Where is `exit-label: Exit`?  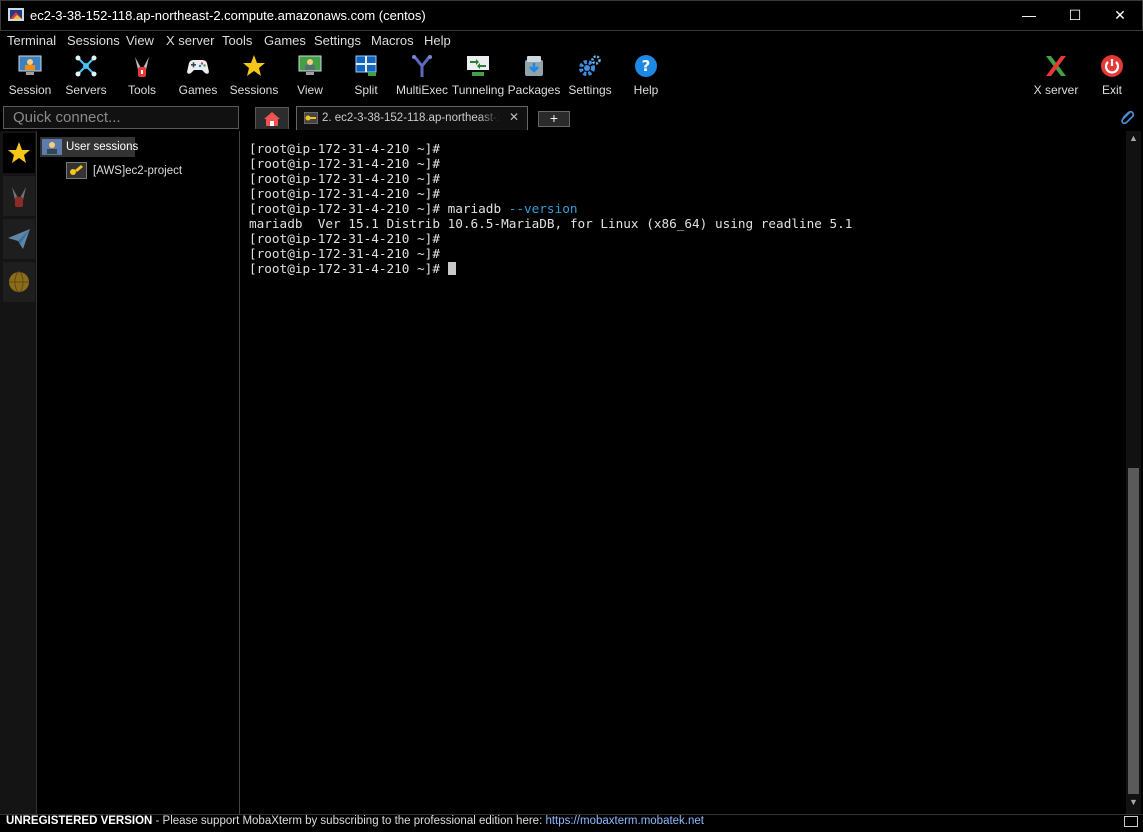 exit-label: Exit is located at coordinates (1111, 90).